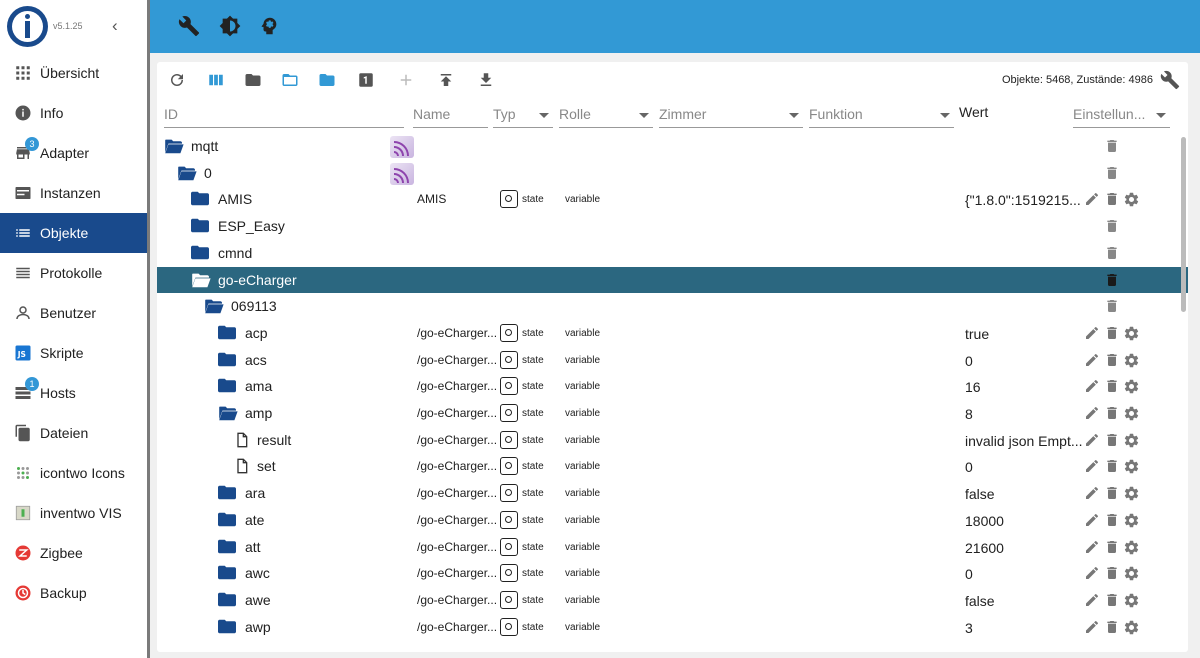 The width and height of the screenshot is (1200, 658). Describe the element at coordinates (450, 114) in the screenshot. I see `column-name: Name` at that location.